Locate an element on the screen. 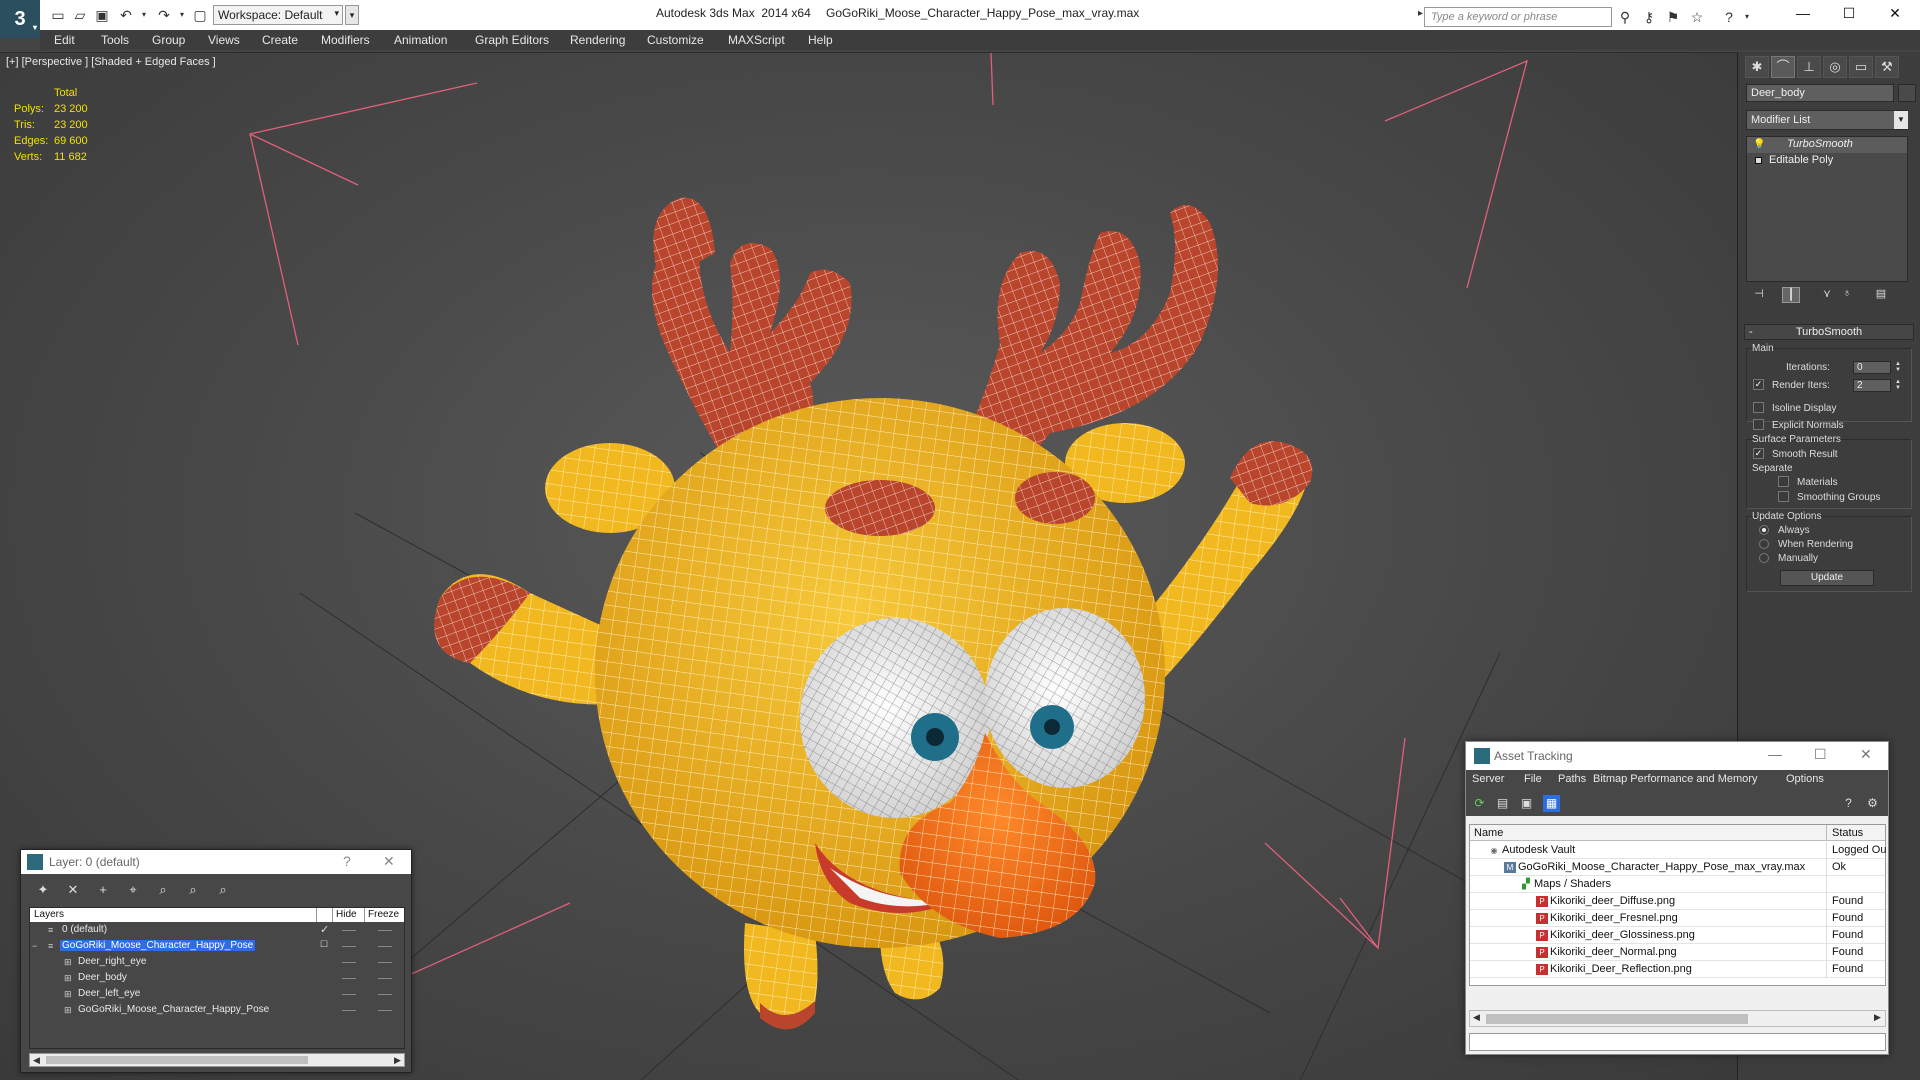  remove-modifier-icon: ♁ is located at coordinates (1847, 295).